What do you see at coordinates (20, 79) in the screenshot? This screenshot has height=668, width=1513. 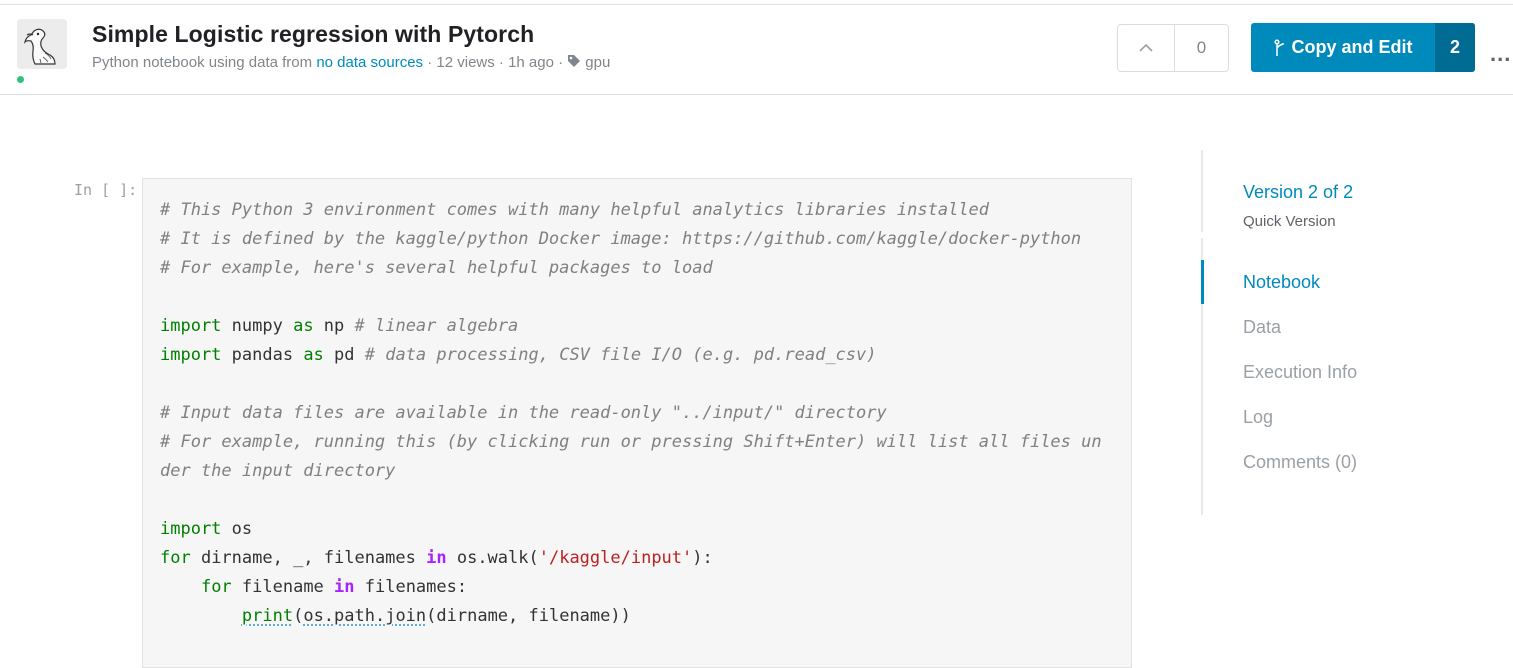 I see `status-dot` at bounding box center [20, 79].